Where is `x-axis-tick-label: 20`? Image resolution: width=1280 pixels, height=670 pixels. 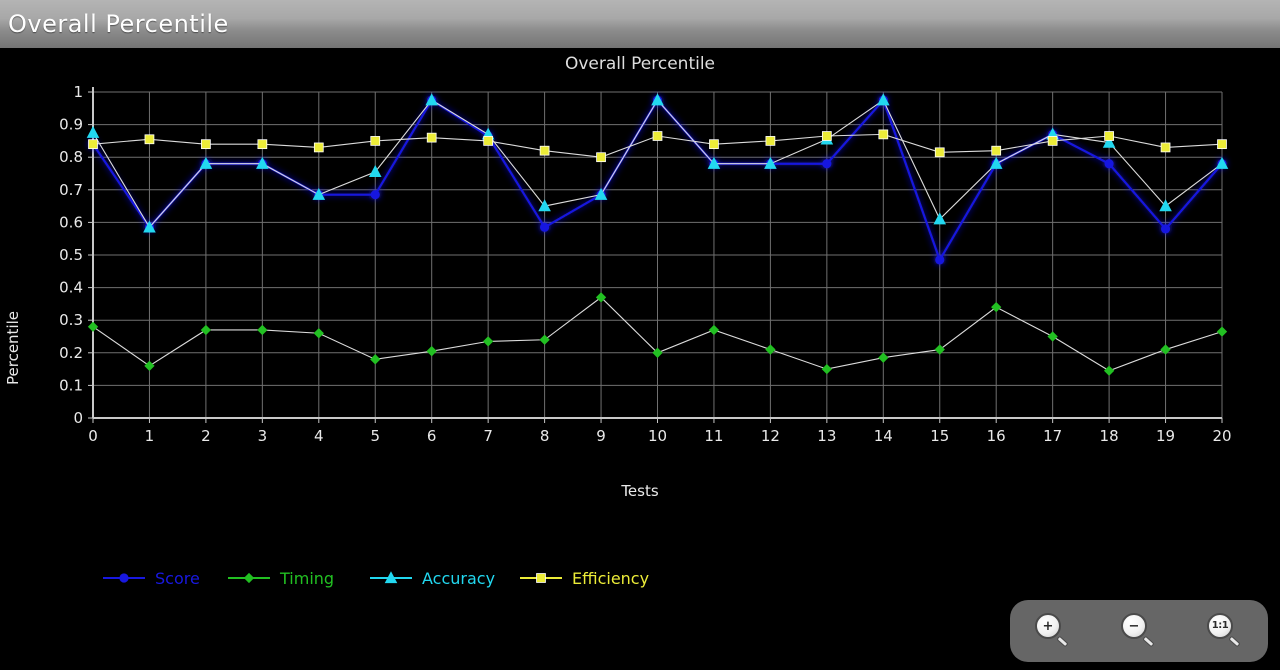
x-axis-tick-label: 20 is located at coordinates (1221, 436).